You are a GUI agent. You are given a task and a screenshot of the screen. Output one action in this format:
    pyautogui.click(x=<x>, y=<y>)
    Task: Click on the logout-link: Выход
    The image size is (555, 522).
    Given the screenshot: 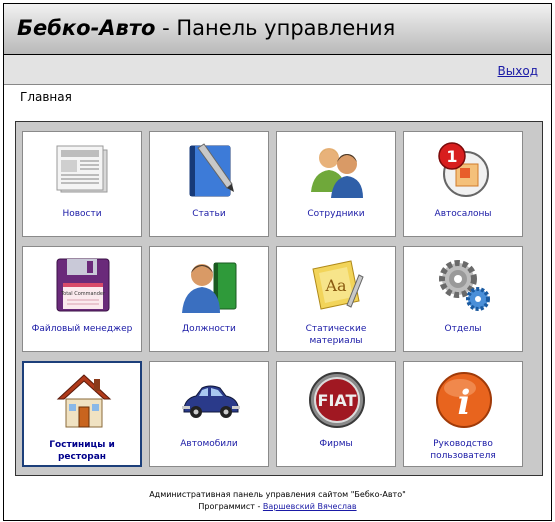 What is the action you would take?
    pyautogui.click(x=518, y=71)
    